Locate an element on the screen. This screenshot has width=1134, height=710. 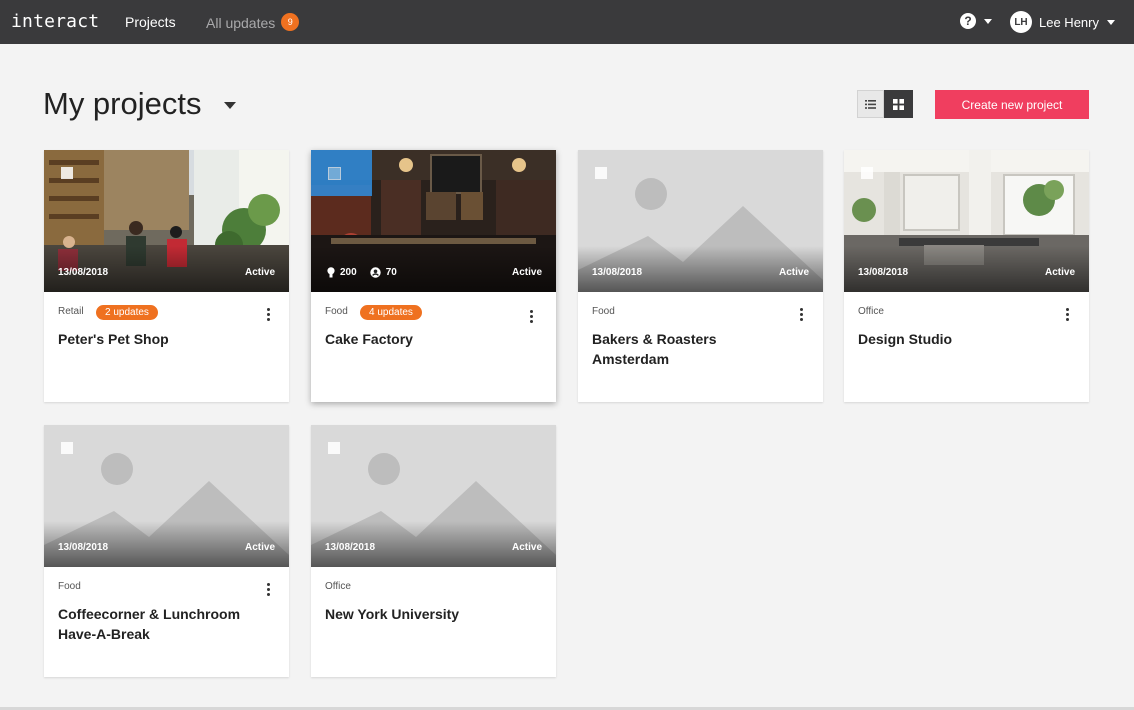
nav-projects-link: Projects is located at coordinates (150, 22).